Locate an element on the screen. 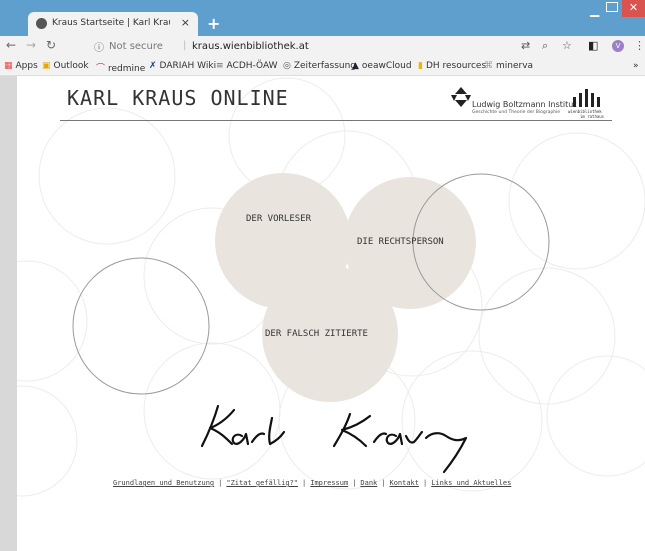 The height and width of the screenshot is (551, 645). footer-link-dank: Dank is located at coordinates (368, 483).